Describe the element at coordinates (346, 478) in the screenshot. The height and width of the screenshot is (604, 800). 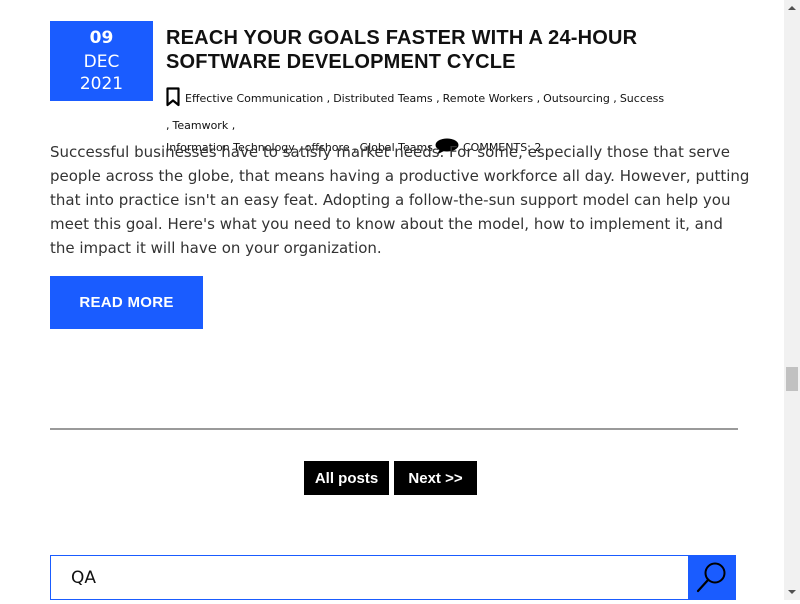
I see `all-posts-button: All posts` at that location.